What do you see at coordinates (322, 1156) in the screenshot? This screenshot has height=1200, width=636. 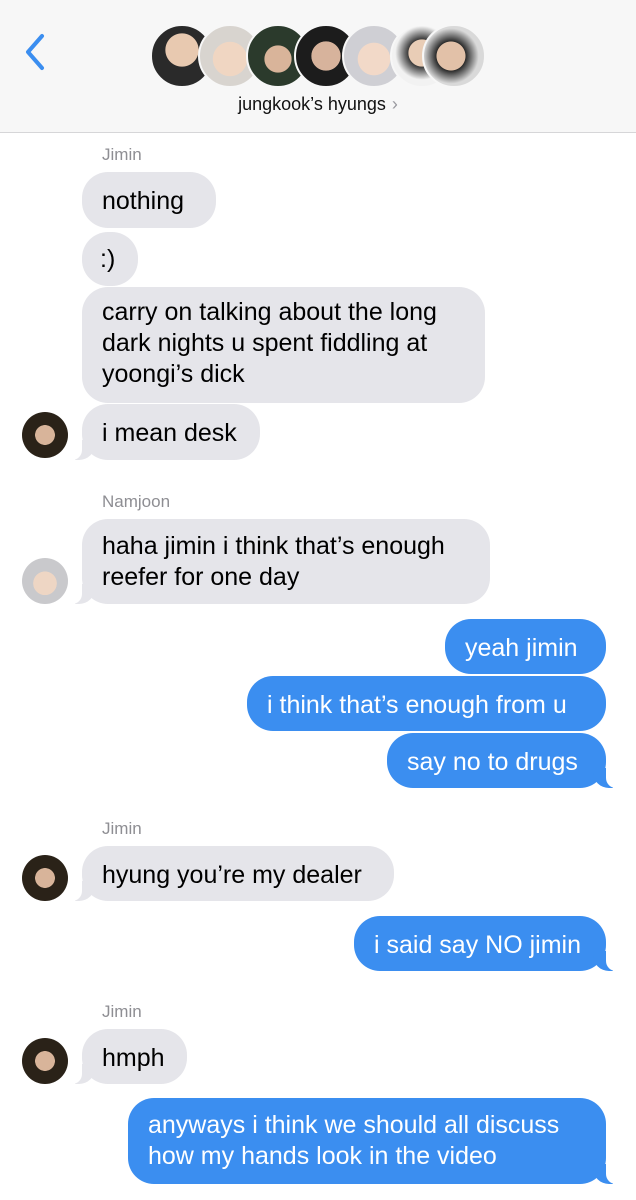 I see `message-line: how my hands look in the video` at bounding box center [322, 1156].